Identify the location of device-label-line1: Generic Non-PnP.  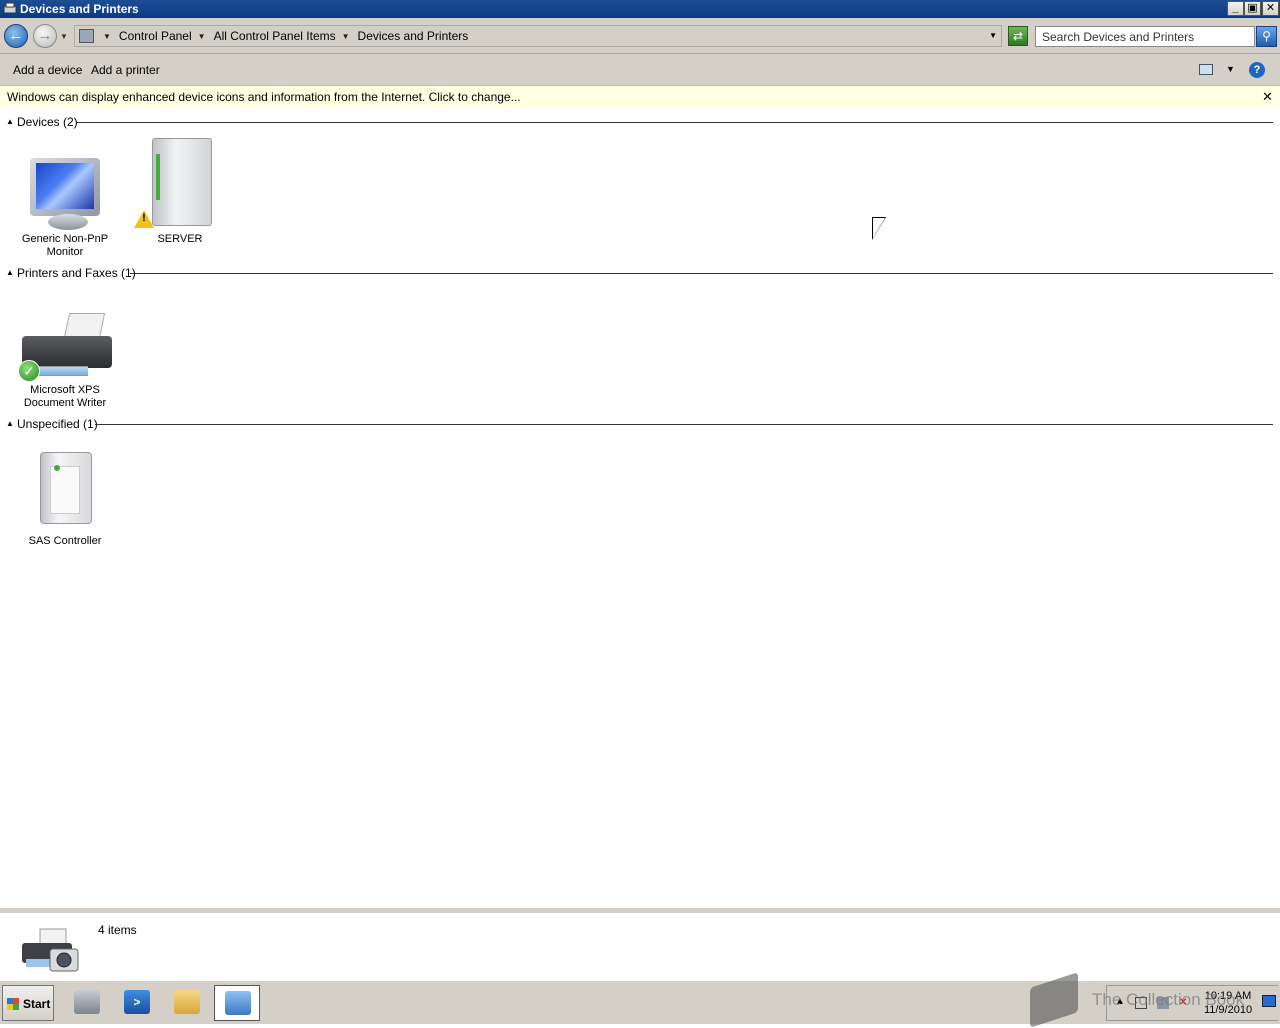
(65, 239).